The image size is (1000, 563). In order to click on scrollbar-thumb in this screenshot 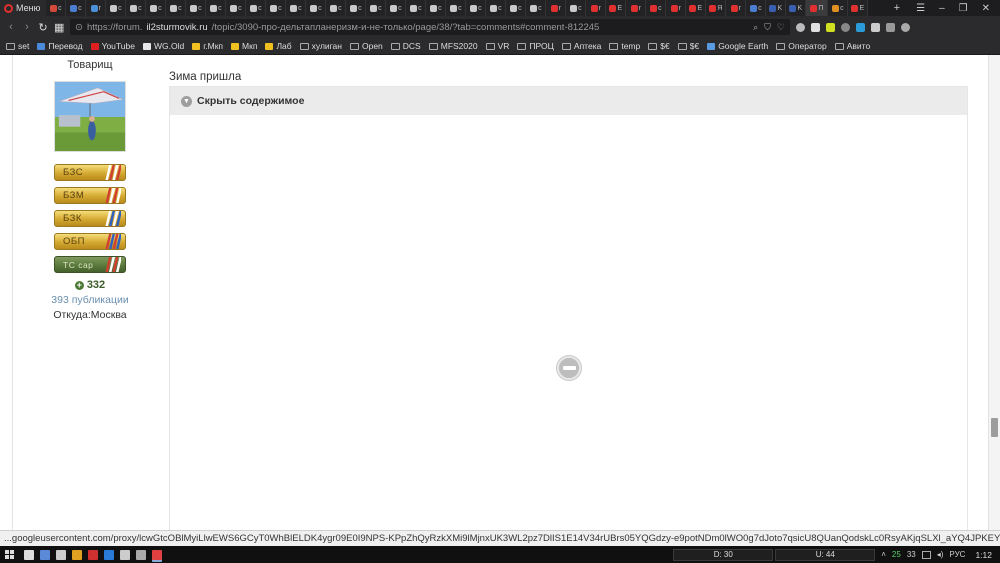, I will do `click(994, 427)`.